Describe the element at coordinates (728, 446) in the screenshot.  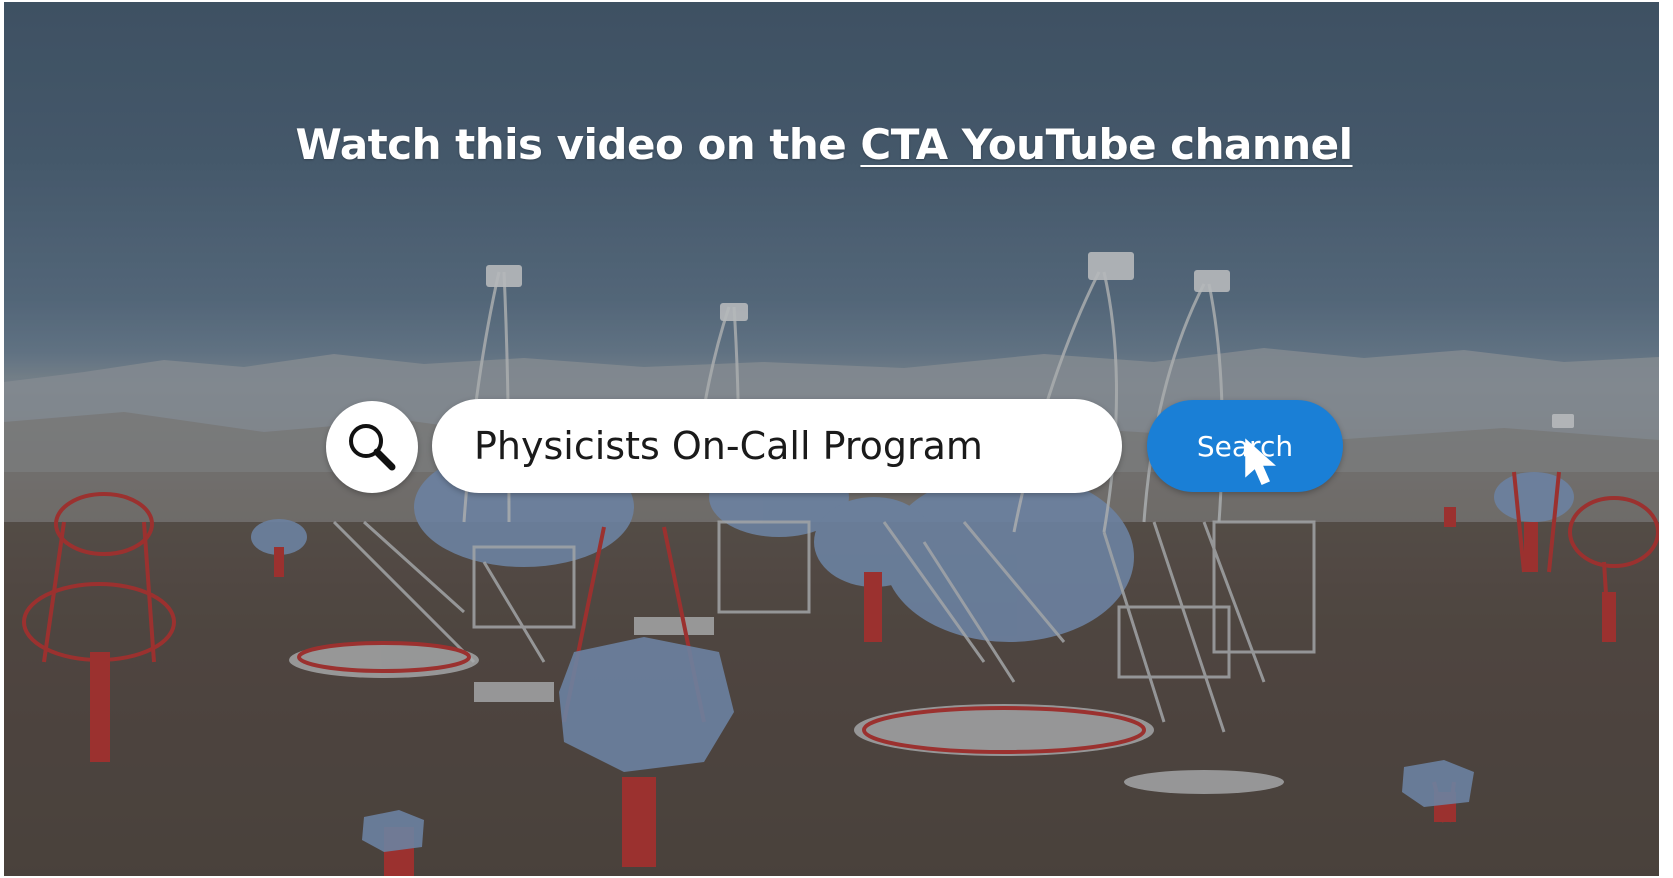
I see `search-input-value: Physicists On-Call Program` at that location.